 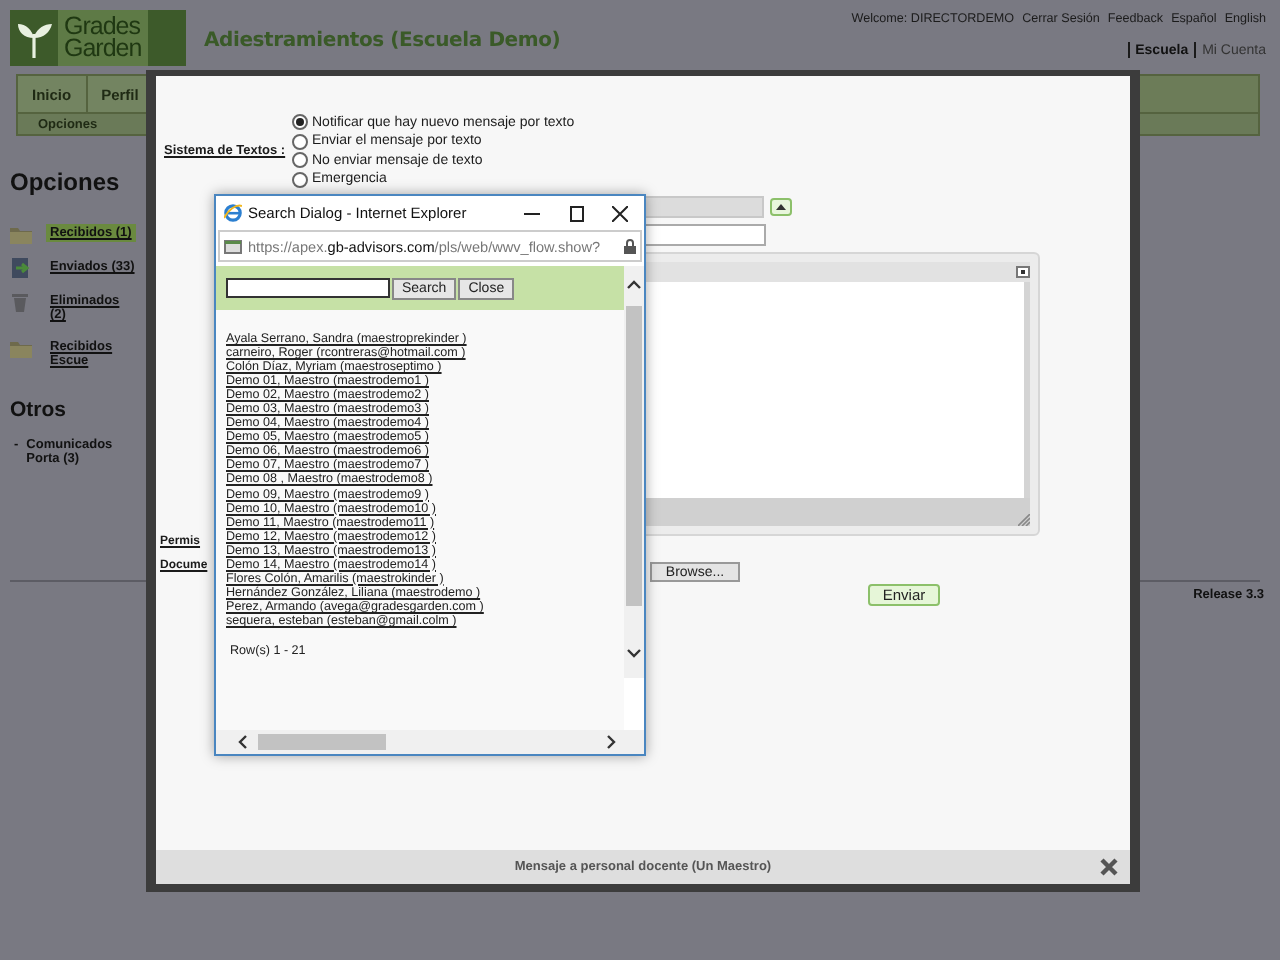 I want to click on logo-text: Garden, so click(x=103, y=49).